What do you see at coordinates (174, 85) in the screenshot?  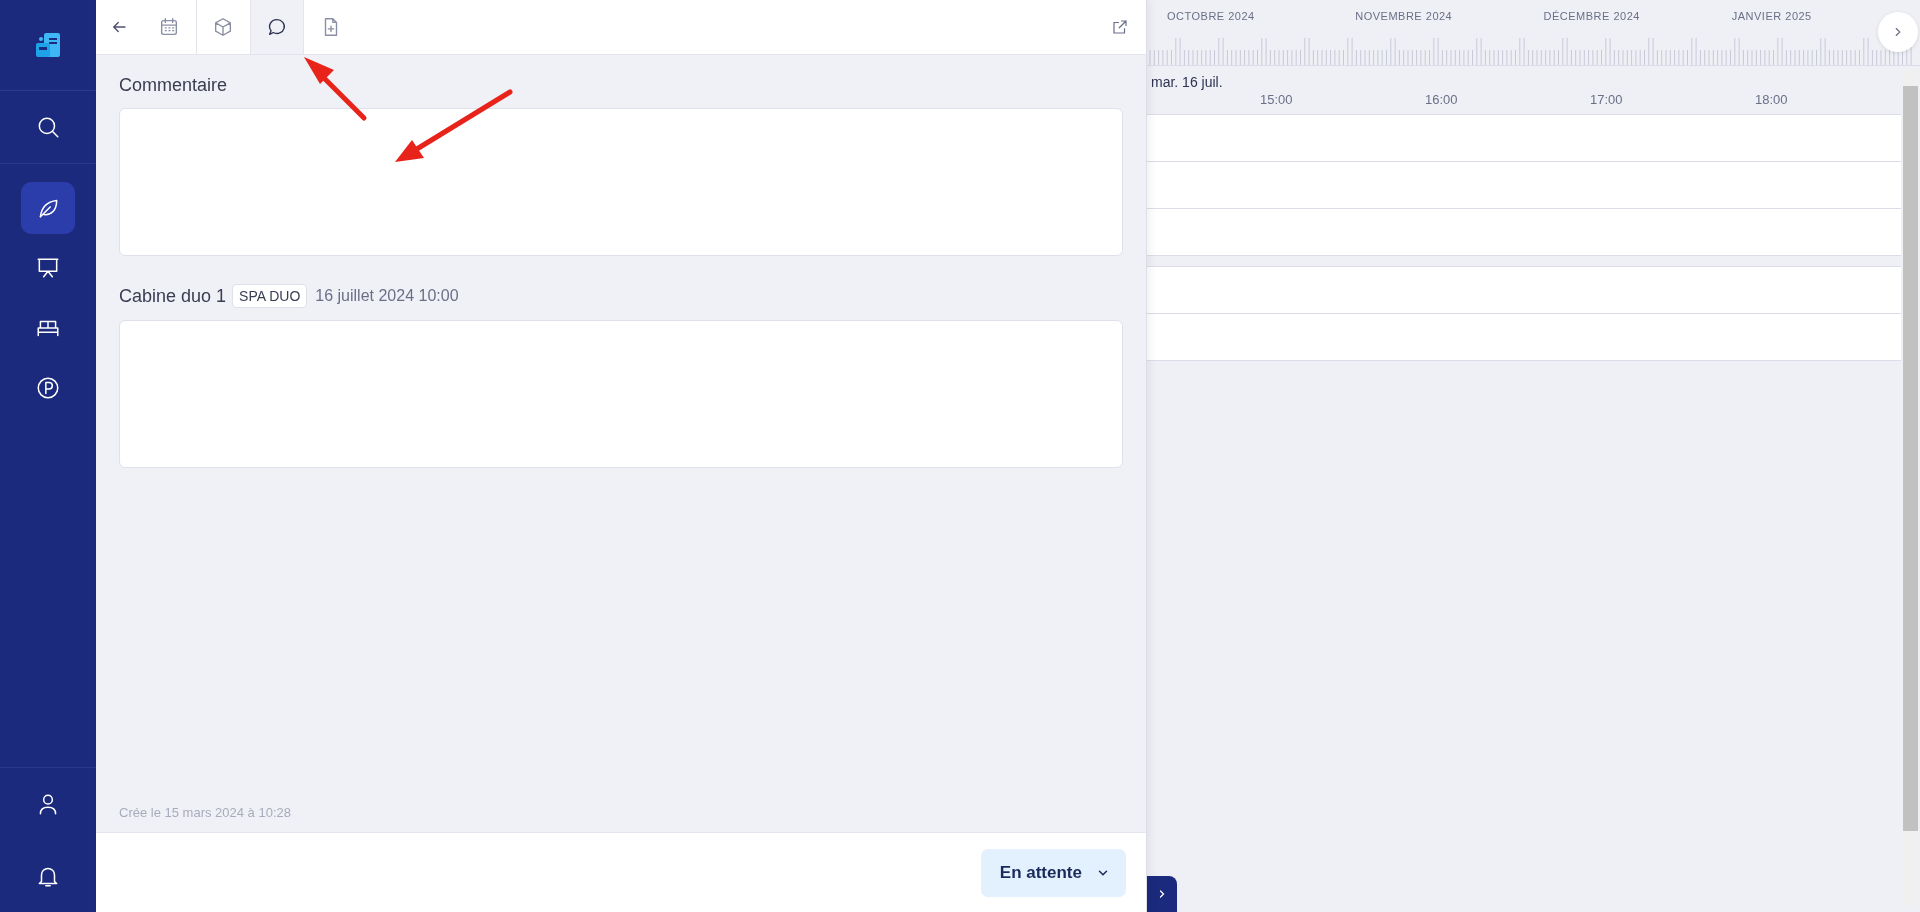 I see `comment-label: Commentaire` at bounding box center [174, 85].